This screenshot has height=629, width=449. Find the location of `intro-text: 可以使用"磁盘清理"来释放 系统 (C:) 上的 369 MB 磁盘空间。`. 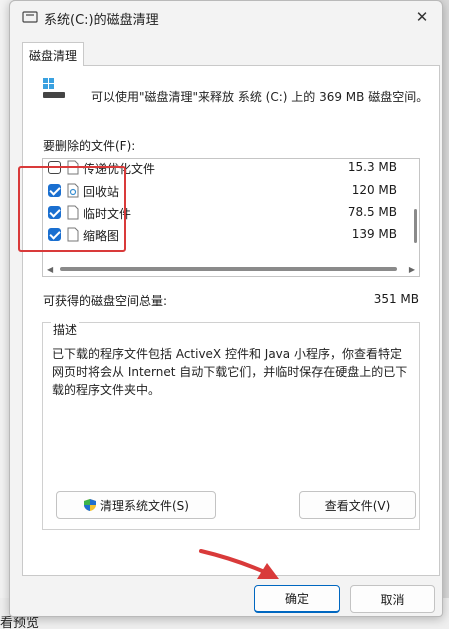

intro-text: 可以使用"磁盘清理"来释放 系统 (C:) 上的 369 MB 磁盘空间。 is located at coordinates (260, 97).